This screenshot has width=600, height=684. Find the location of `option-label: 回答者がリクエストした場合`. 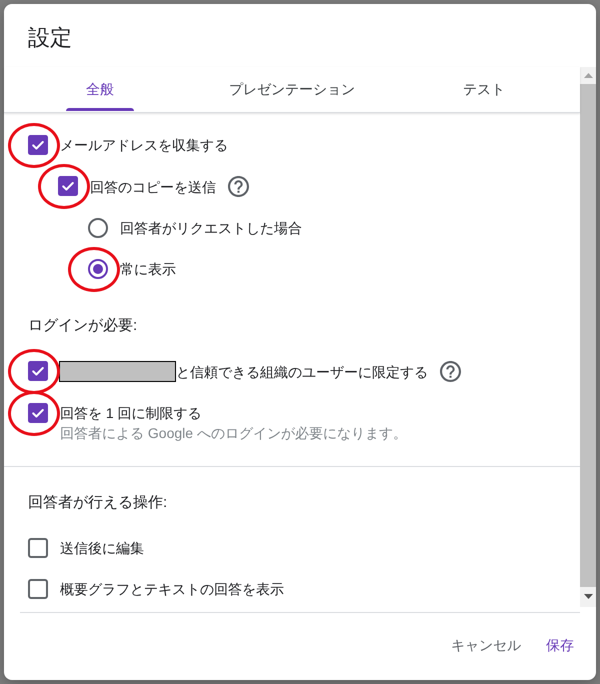

option-label: 回答者がリクエストした場合 is located at coordinates (211, 228).